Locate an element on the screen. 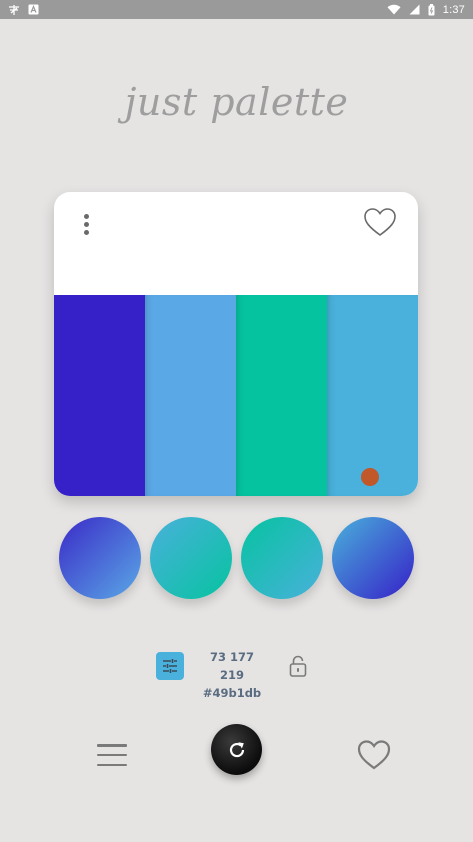 Image resolution: width=473 pixels, height=842 pixels. favorite-heart-icon is located at coordinates (380, 223).